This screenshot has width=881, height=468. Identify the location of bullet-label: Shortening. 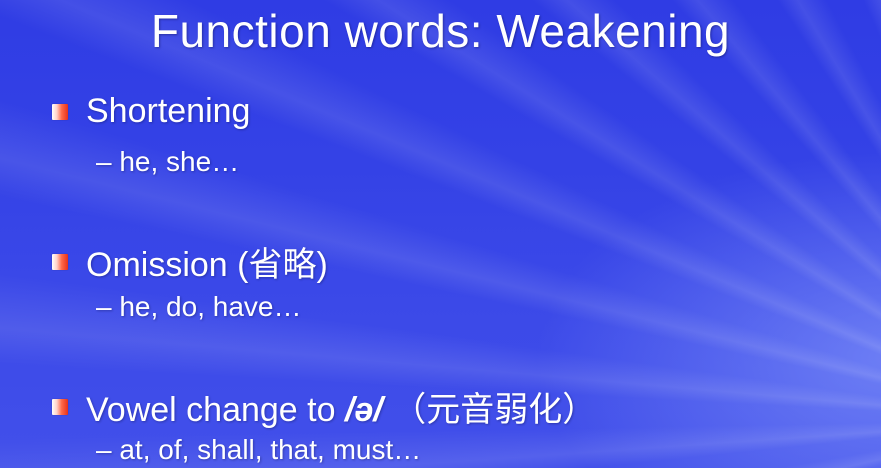
(168, 111).